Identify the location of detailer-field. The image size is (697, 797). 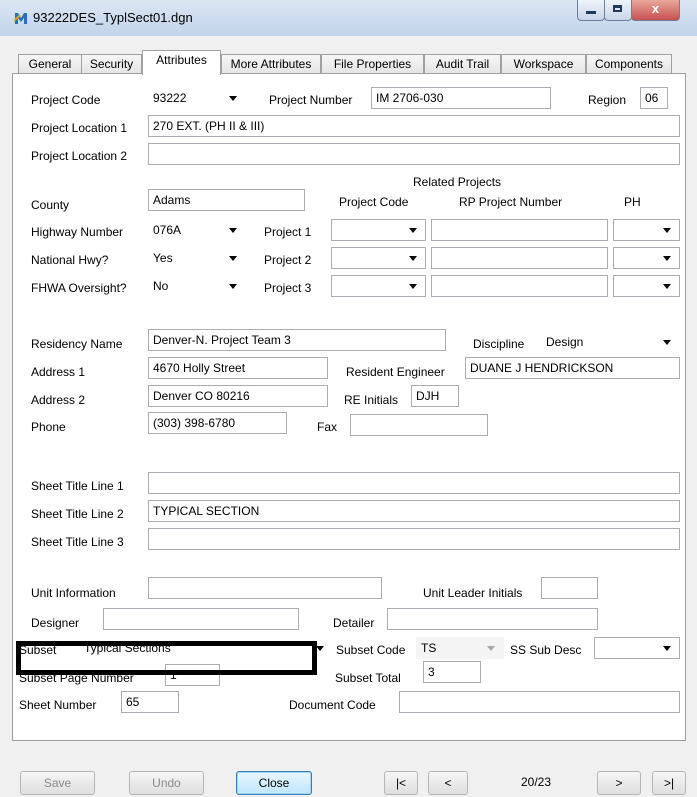
(492, 619).